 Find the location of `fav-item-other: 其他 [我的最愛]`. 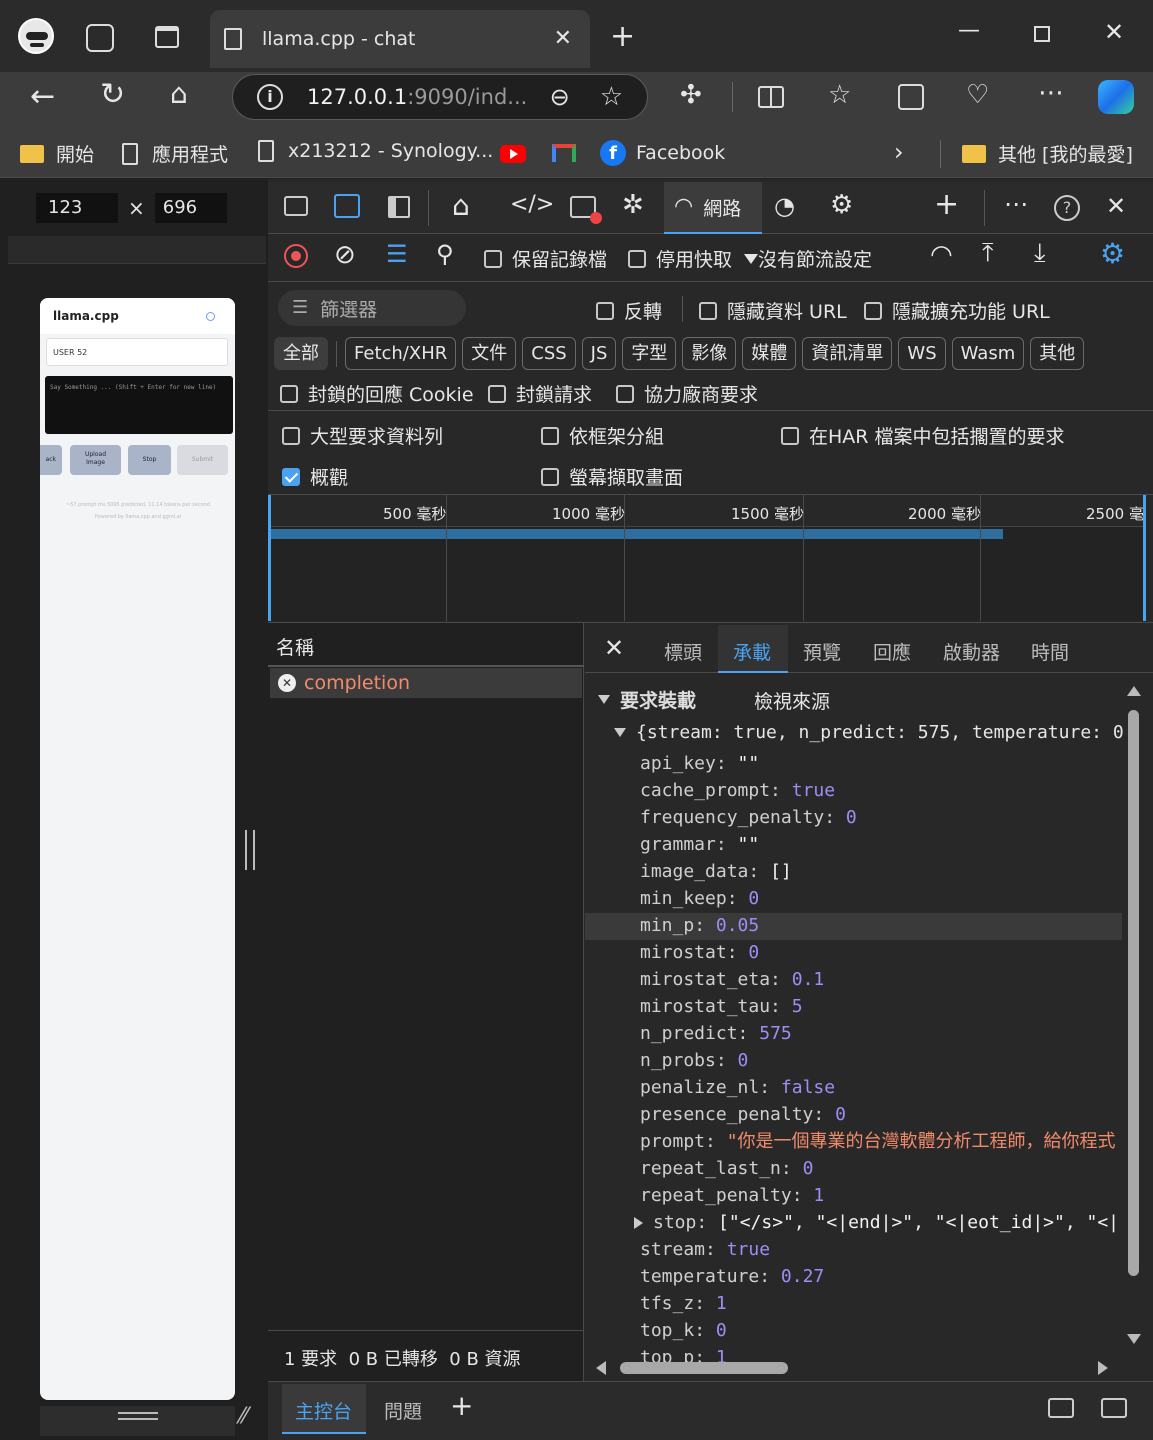

fav-item-other: 其他 [我的最愛] is located at coordinates (1047, 153).